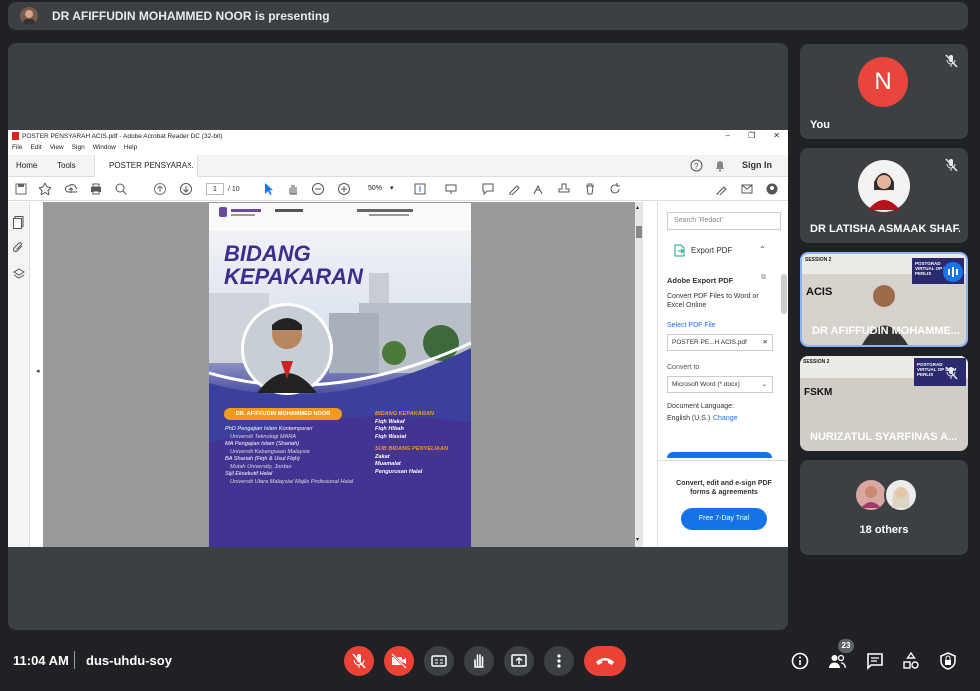 This screenshot has height=691, width=980. Describe the element at coordinates (724, 221) in the screenshot. I see `search-tools-input: Search 'Redact'` at that location.